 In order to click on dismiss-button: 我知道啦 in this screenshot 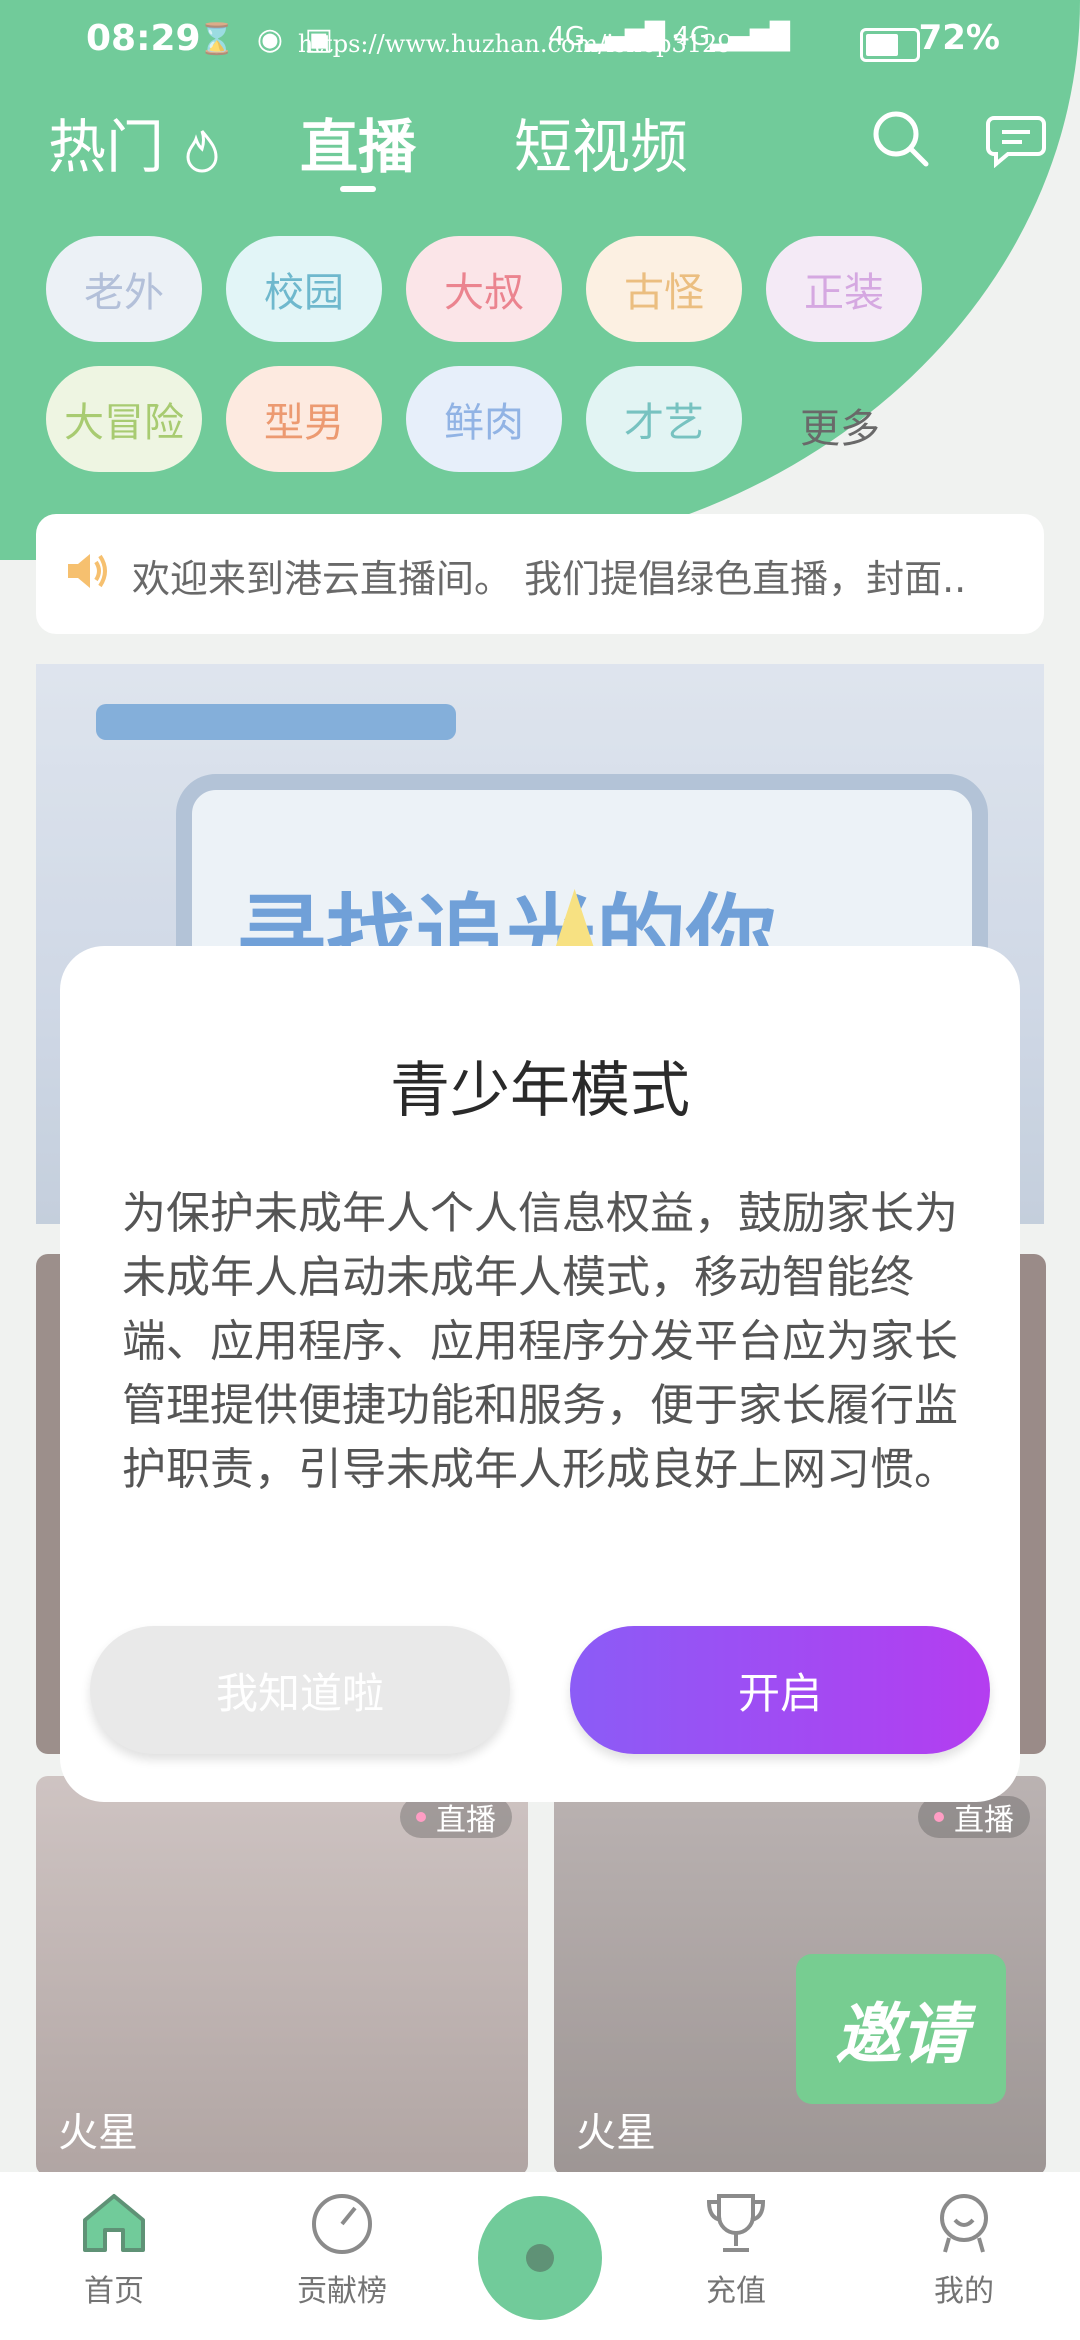, I will do `click(300, 1690)`.